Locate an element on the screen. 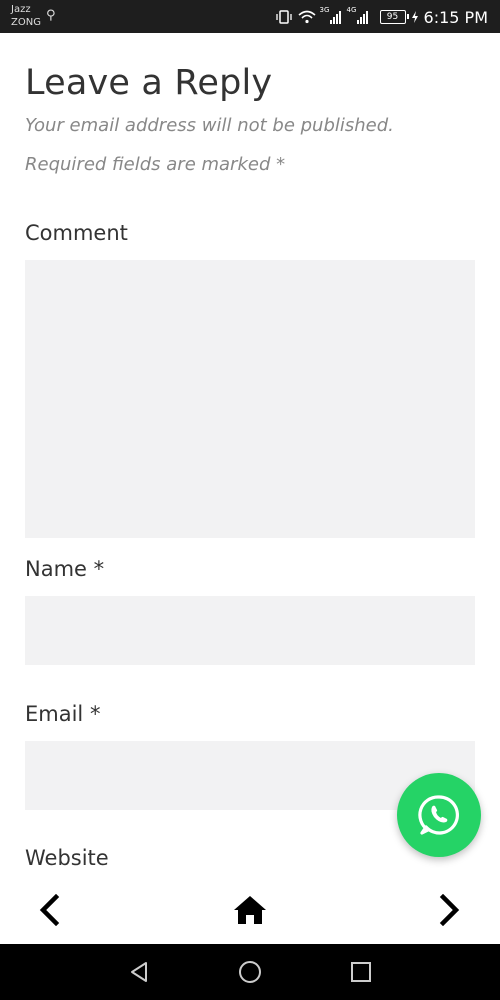 The width and height of the screenshot is (500, 1000). forward-button is located at coordinates (450, 910).